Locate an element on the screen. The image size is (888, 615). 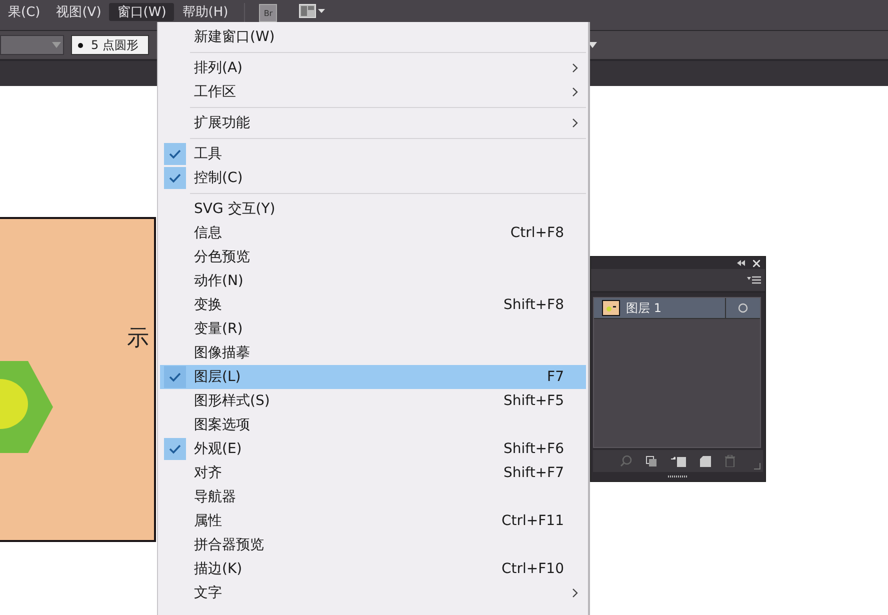
menu-item: 属性 Ctrl+F11 is located at coordinates (373, 521).